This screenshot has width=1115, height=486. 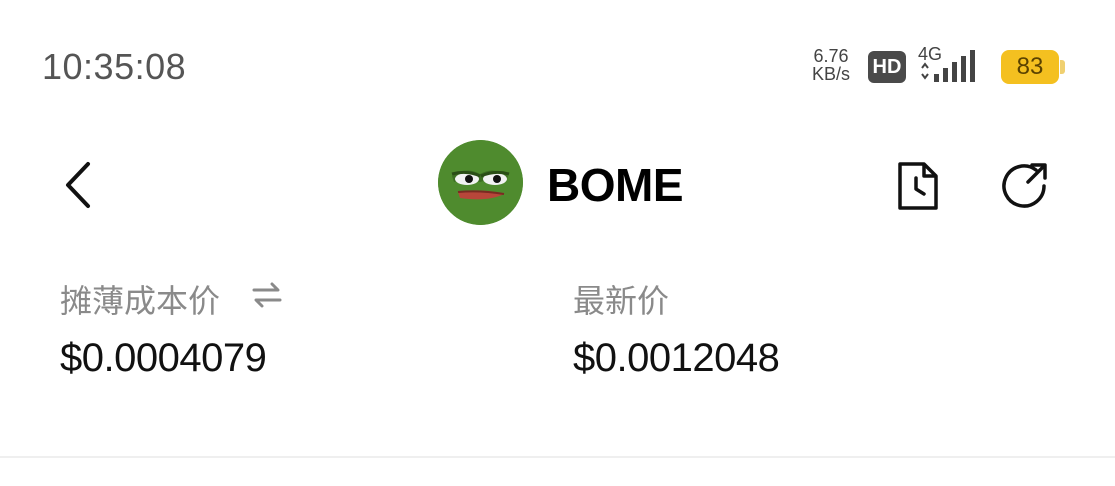 I want to click on cellular-signal-icon: 4G, so click(x=952, y=65).